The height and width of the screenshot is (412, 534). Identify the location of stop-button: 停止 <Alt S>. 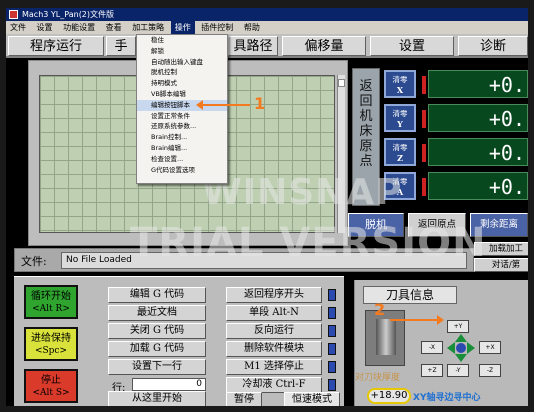
(51, 386).